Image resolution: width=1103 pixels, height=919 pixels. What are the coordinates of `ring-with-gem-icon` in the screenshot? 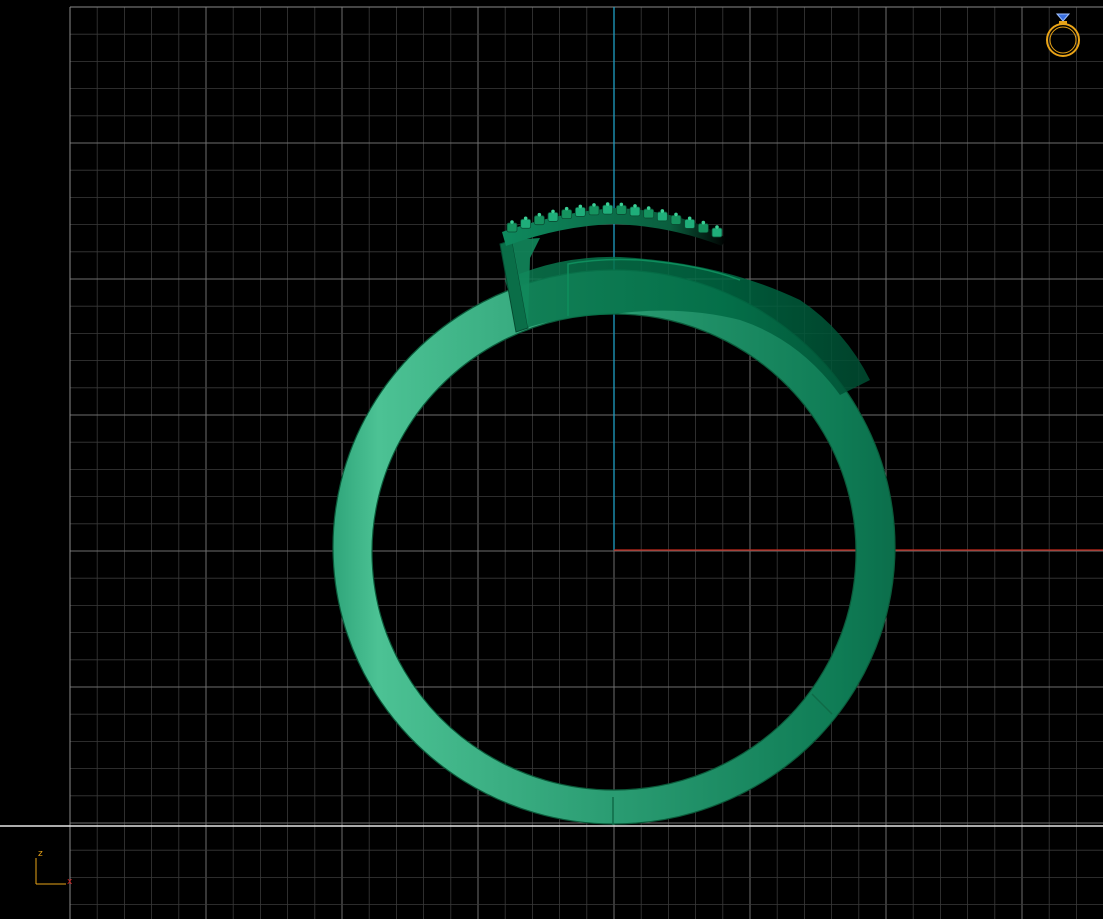 It's located at (1063, 35).